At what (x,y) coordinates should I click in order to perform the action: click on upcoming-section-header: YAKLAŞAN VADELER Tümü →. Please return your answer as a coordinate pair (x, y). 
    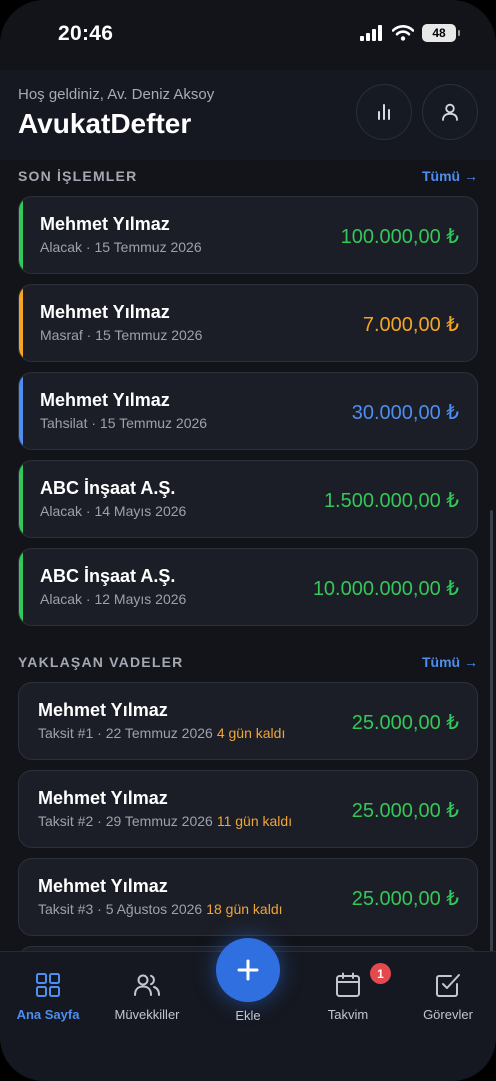
    Looking at the image, I should click on (248, 664).